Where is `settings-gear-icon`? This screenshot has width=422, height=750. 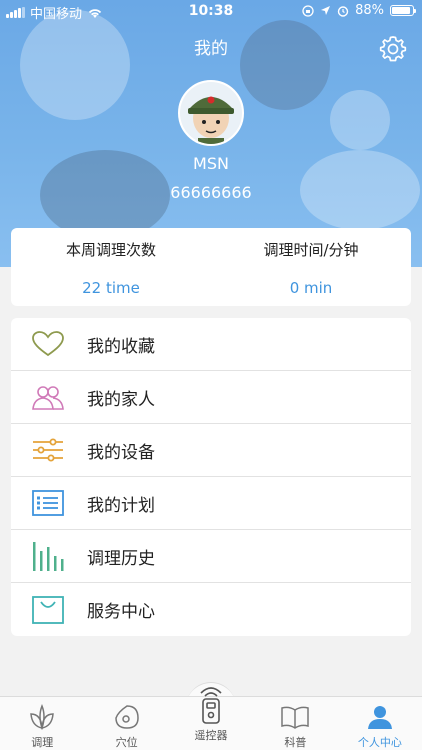
settings-gear-icon is located at coordinates (393, 49).